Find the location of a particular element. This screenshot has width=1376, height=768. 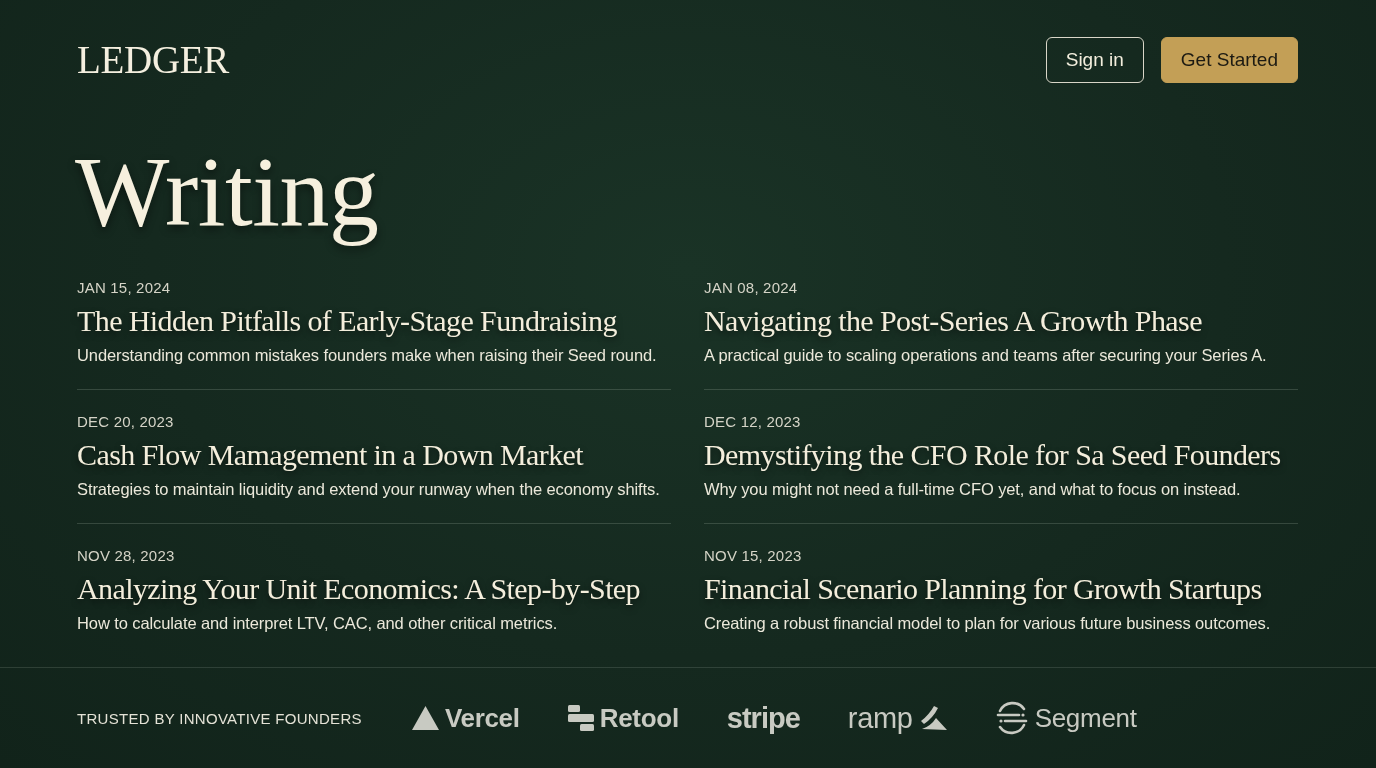

article-date: JAN 15, 2024 is located at coordinates (124, 288).